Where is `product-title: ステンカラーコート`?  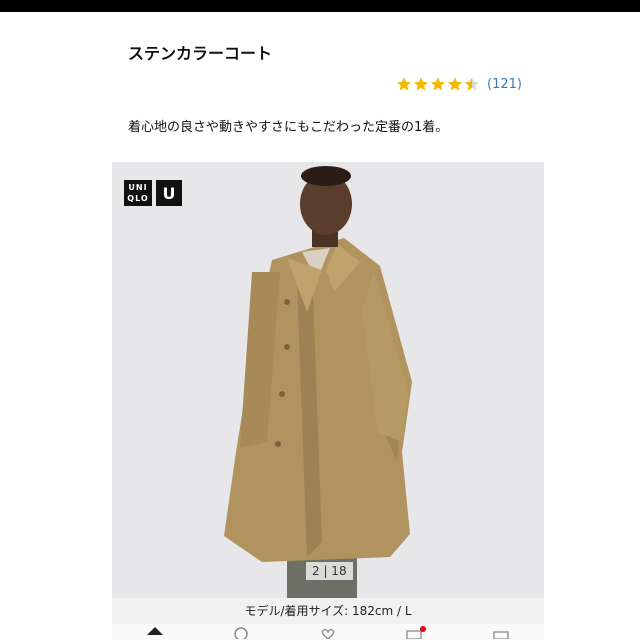
product-title: ステンカラーコート is located at coordinates (200, 53).